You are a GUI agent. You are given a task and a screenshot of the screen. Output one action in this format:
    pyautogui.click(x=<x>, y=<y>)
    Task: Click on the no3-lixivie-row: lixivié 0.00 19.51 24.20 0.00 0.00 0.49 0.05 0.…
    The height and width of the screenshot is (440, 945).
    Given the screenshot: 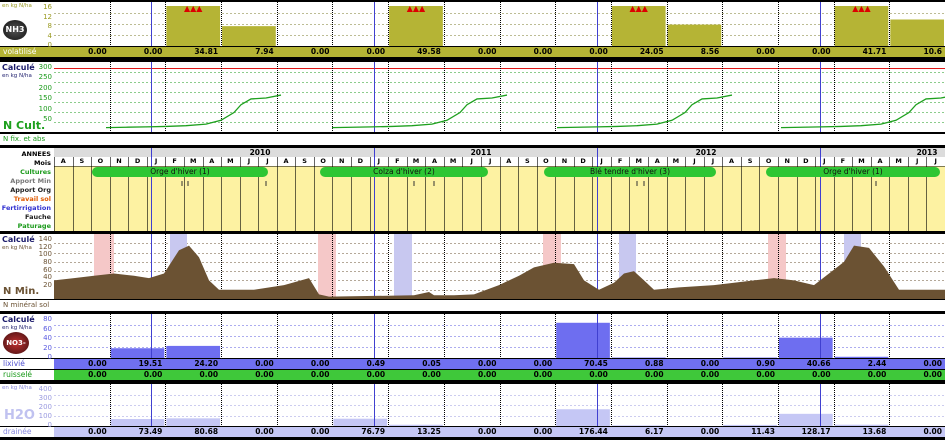 What is the action you would take?
    pyautogui.click(x=472, y=364)
    